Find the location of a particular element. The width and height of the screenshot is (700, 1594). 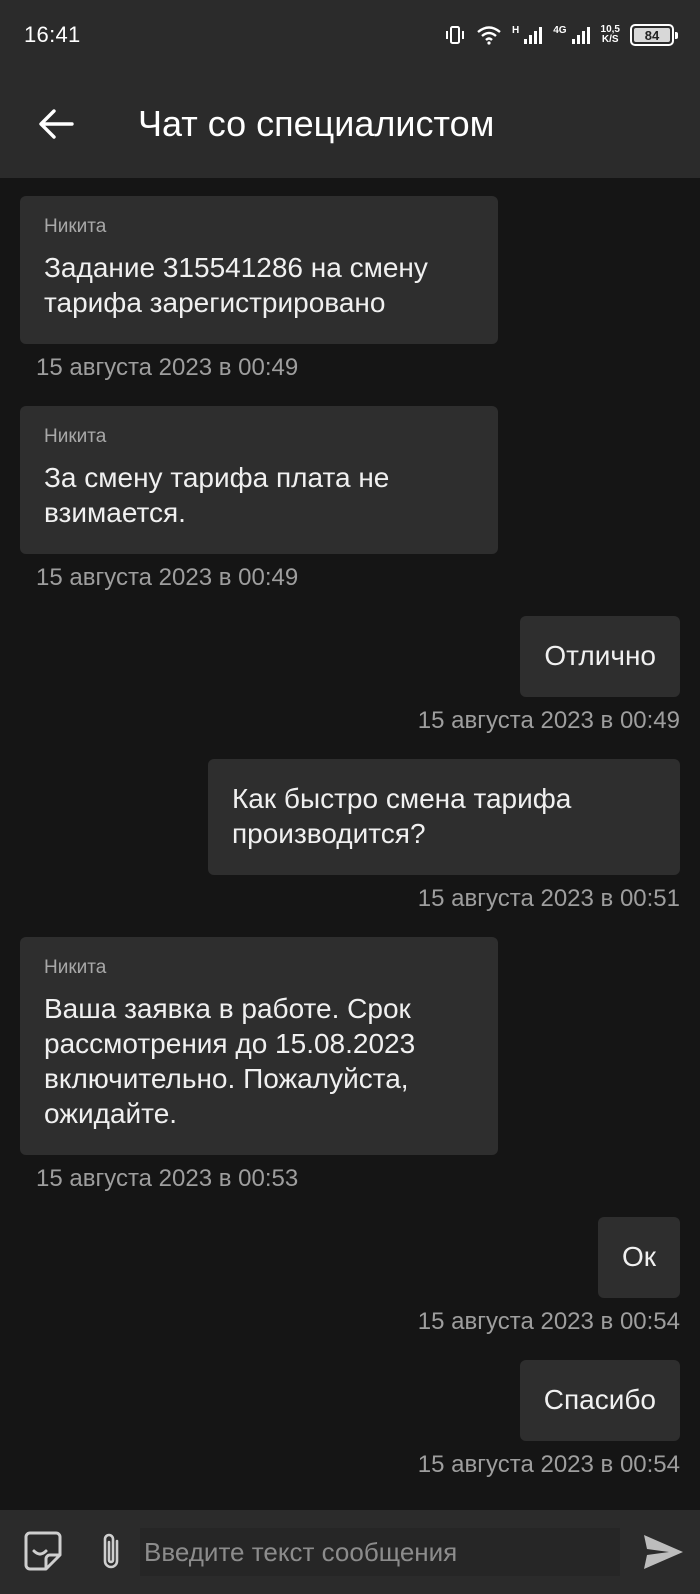

message-outgoing: Спасибо 15 августа 2023 в 00:54 is located at coordinates (350, 1419).